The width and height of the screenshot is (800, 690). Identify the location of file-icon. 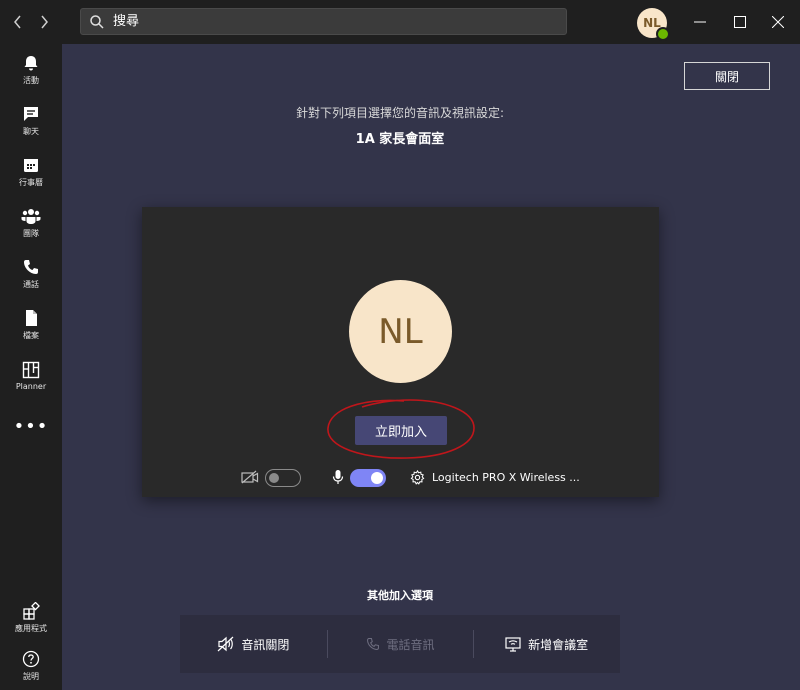
(31, 318).